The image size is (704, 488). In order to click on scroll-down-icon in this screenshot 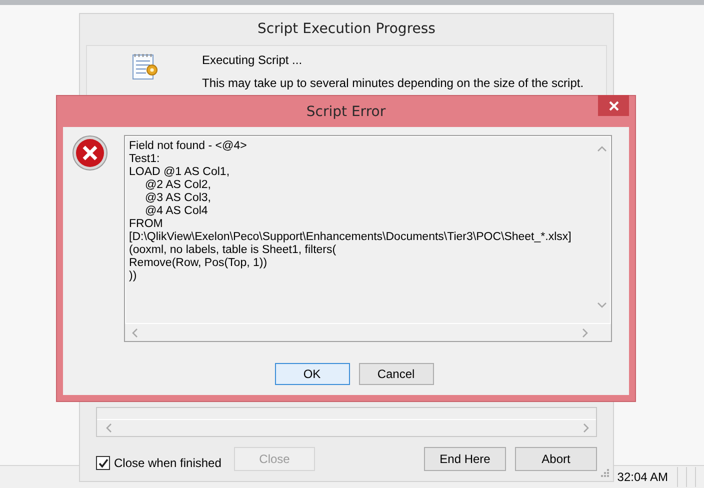, I will do `click(601, 305)`.